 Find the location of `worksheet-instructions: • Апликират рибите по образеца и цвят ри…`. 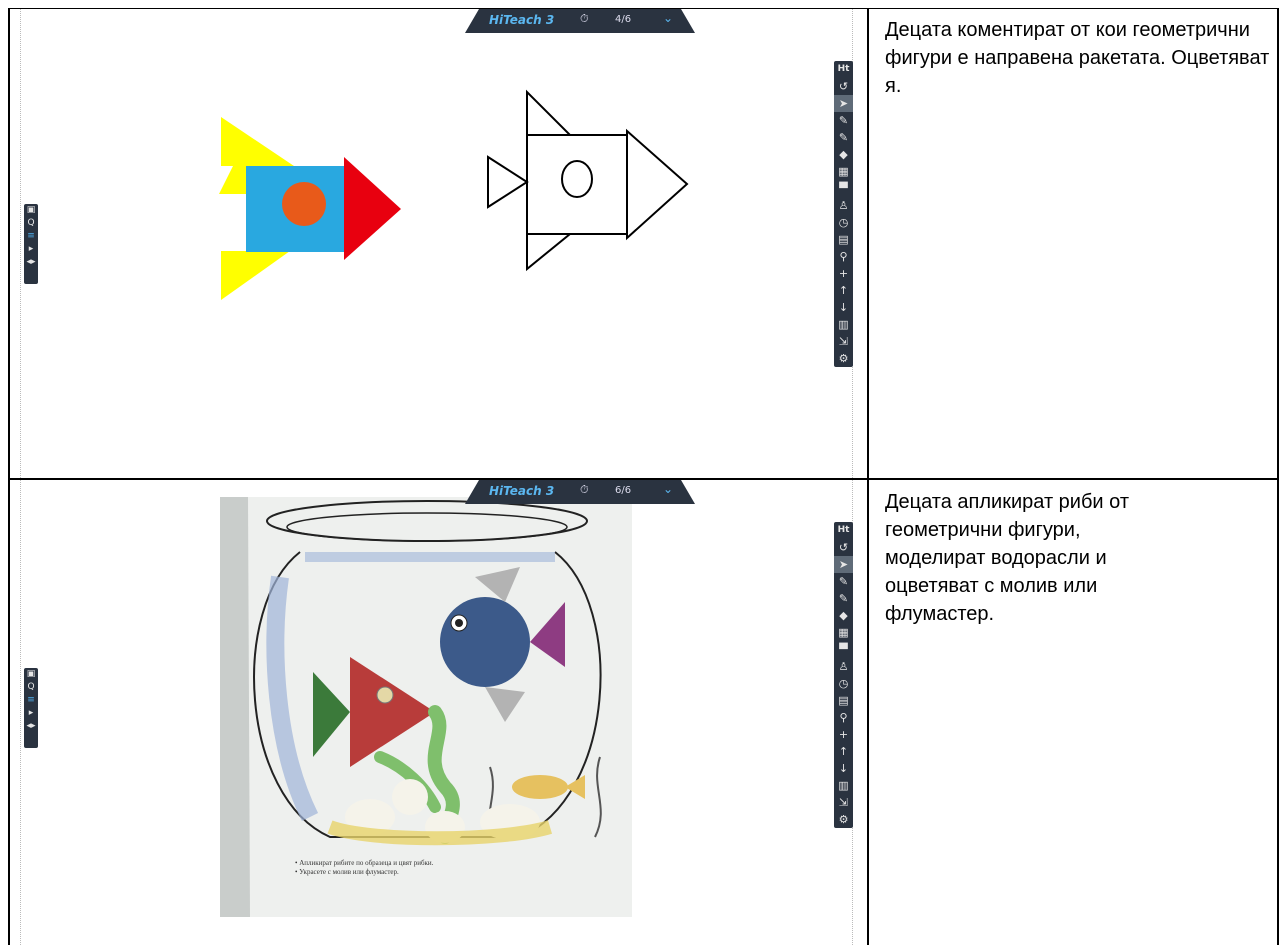

worksheet-instructions: • Апликират рибите по образеца и цвят ри… is located at coordinates (364, 868).